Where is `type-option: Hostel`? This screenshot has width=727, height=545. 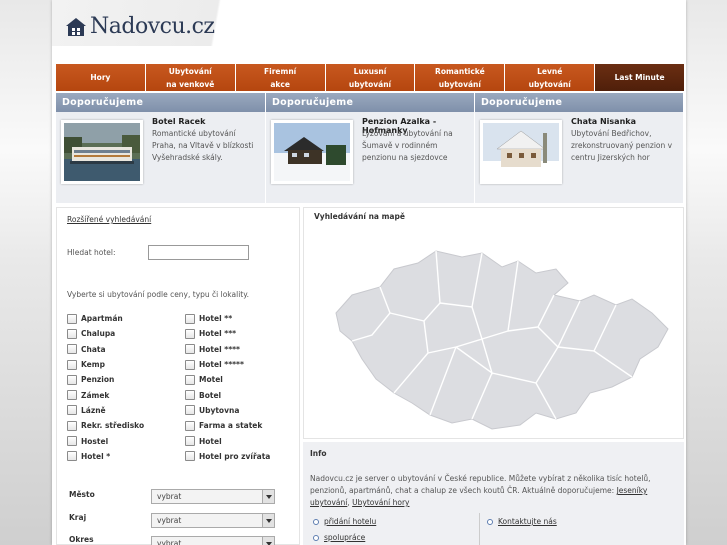
type-option: Hostel is located at coordinates (105, 440).